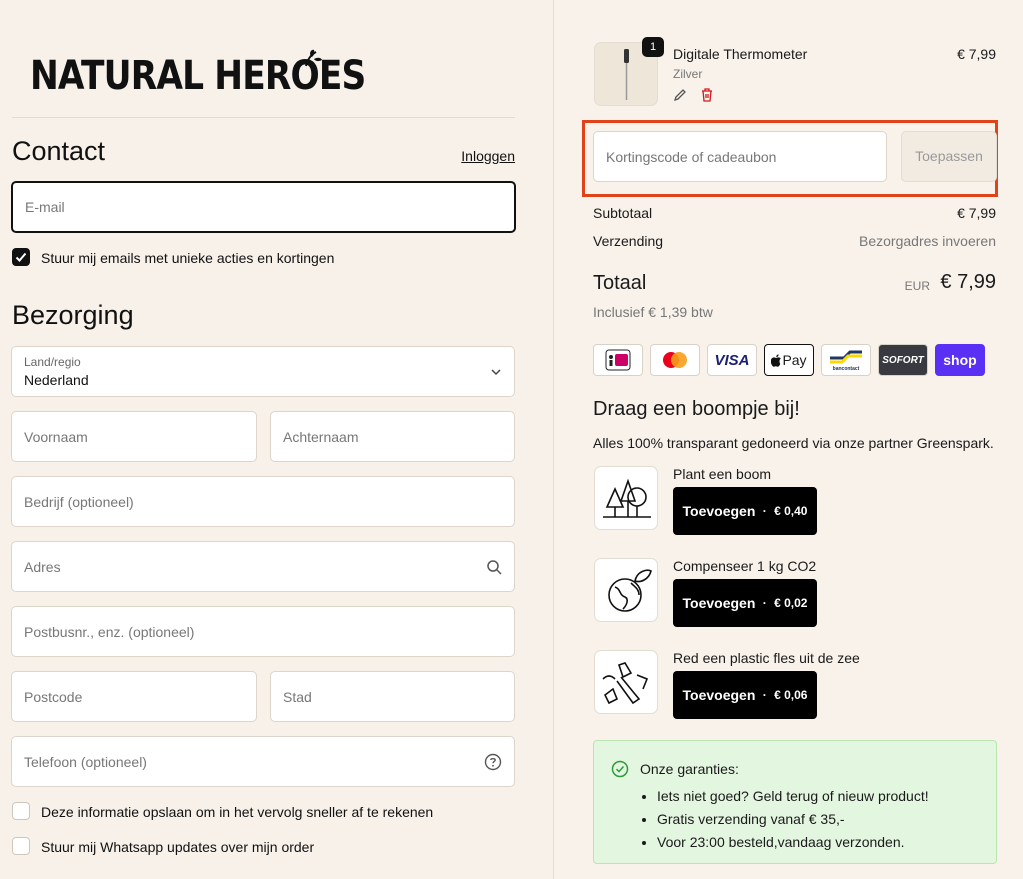 The image size is (1023, 879). I want to click on address2-field: Postbusnr., enz. (optioneel), so click(263, 631).